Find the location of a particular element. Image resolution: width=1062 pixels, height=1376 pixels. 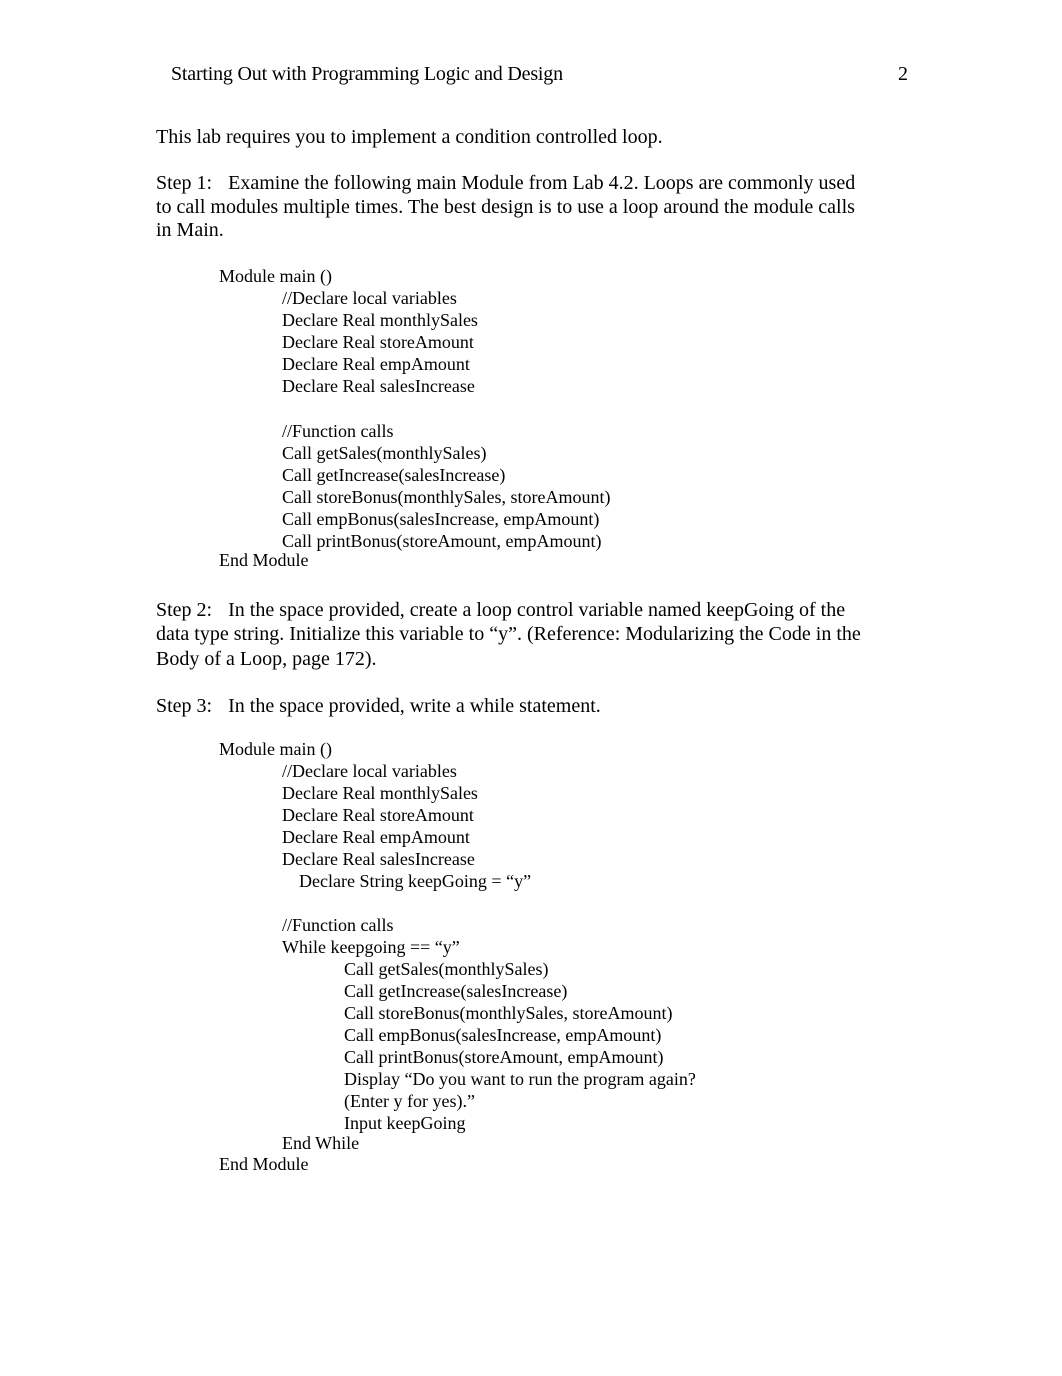

code2-loop-statement: (Enter y for yes).” is located at coordinates (409, 1101).